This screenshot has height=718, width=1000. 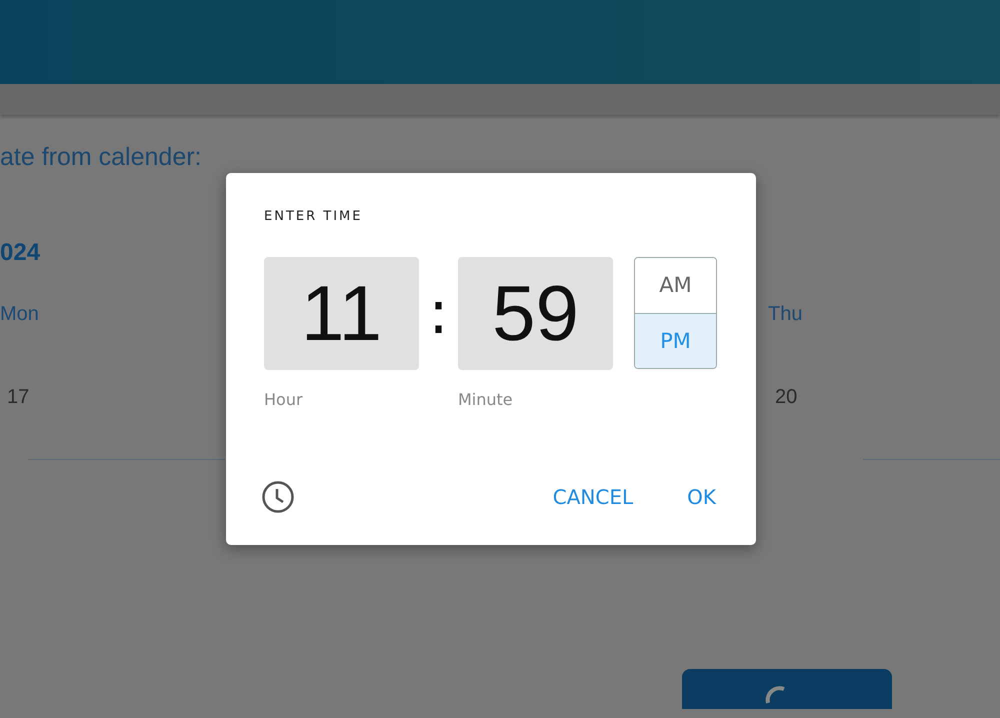 What do you see at coordinates (701, 497) in the screenshot?
I see `dialog-button: OK` at bounding box center [701, 497].